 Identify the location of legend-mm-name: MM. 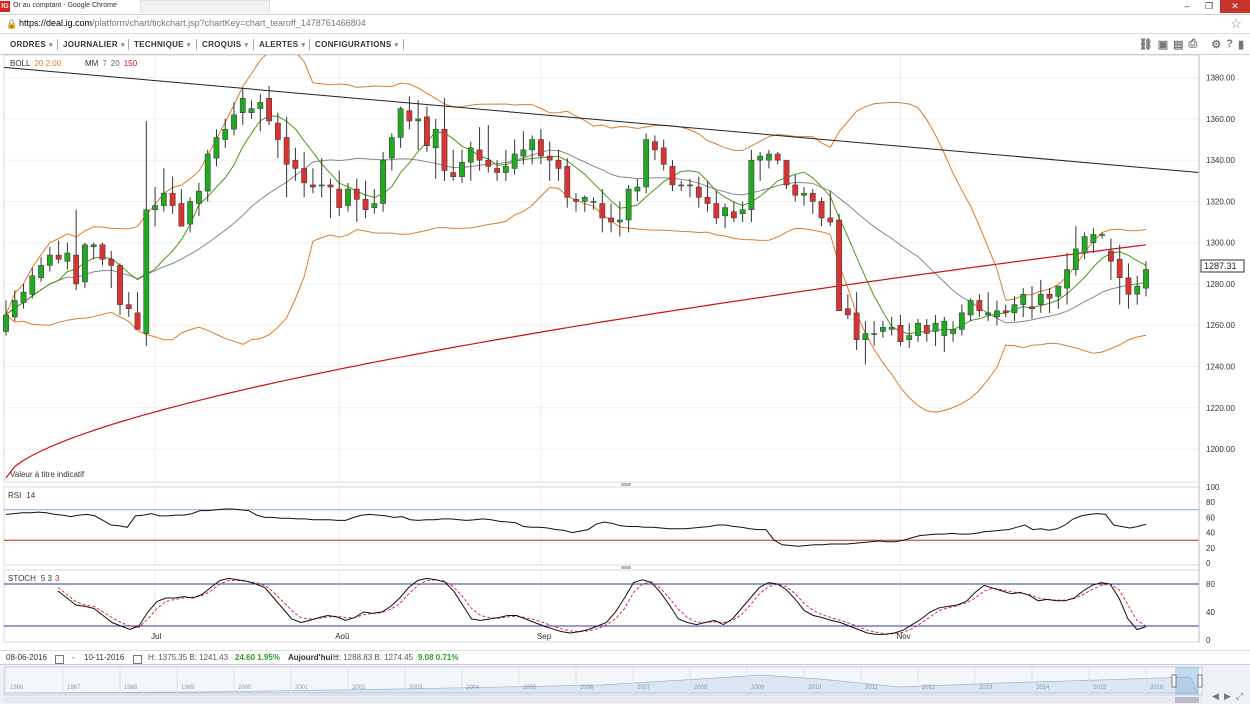
(92, 63).